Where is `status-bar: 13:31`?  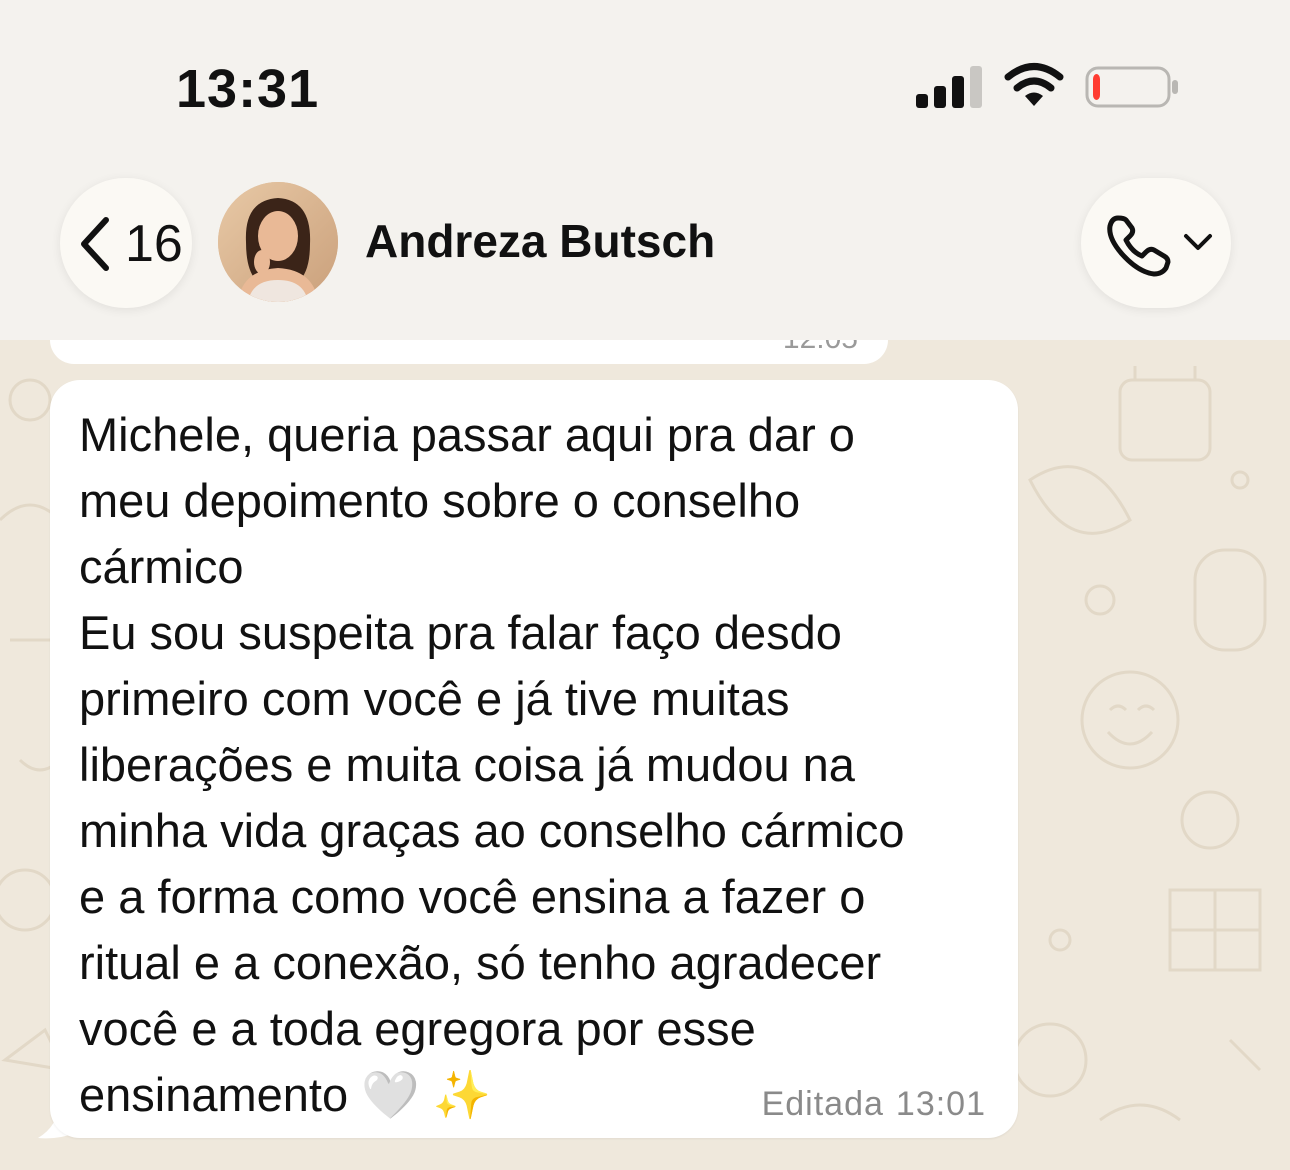
status-bar: 13:31 is located at coordinates (645, 75).